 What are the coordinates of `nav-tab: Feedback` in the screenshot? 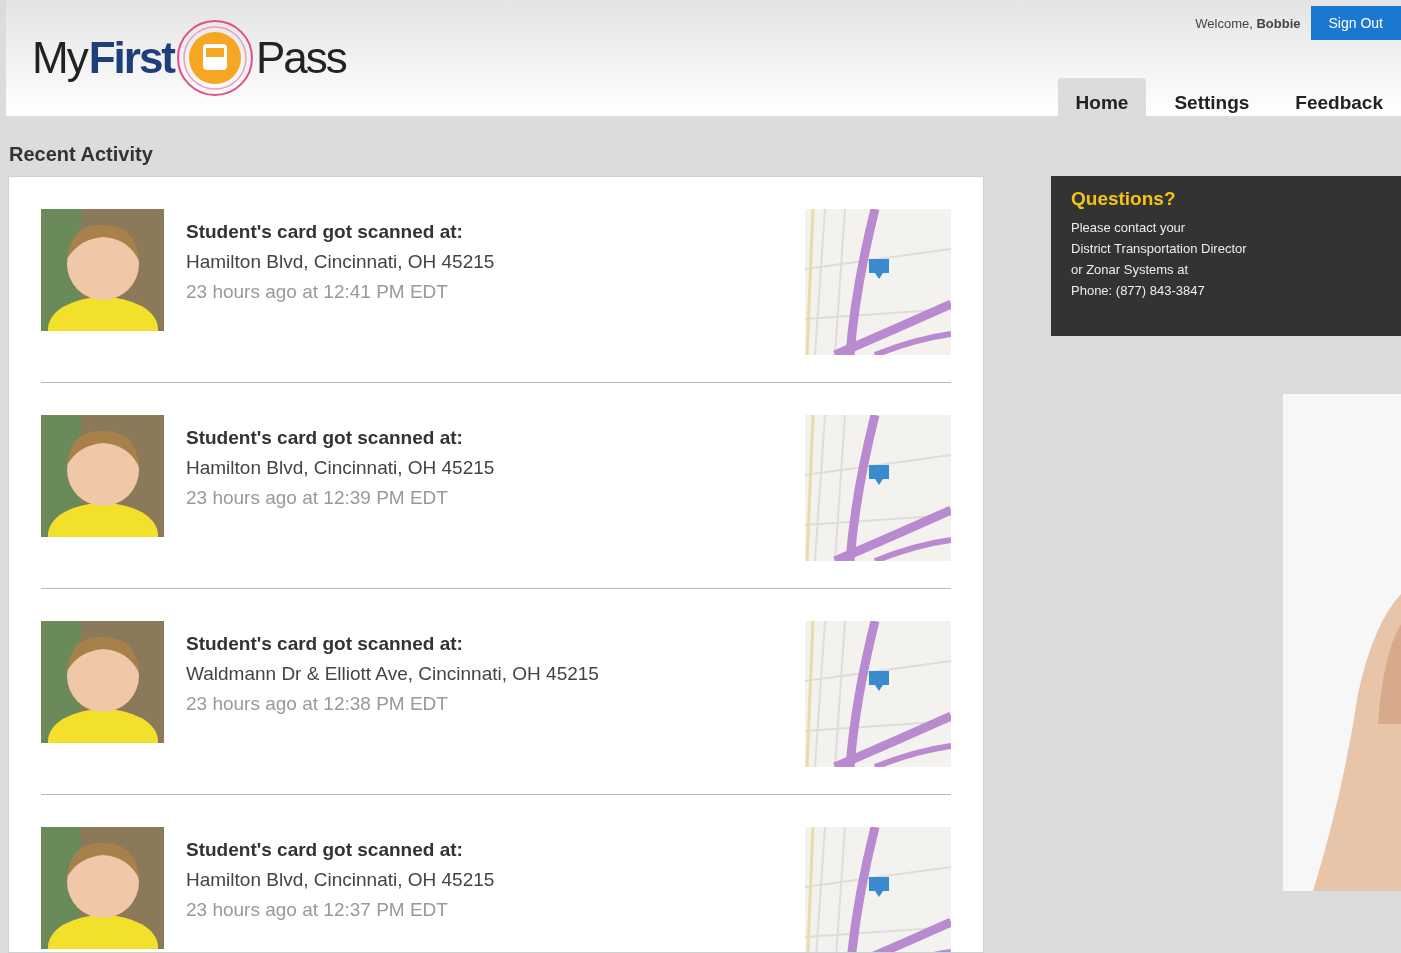 It's located at (1339, 97).